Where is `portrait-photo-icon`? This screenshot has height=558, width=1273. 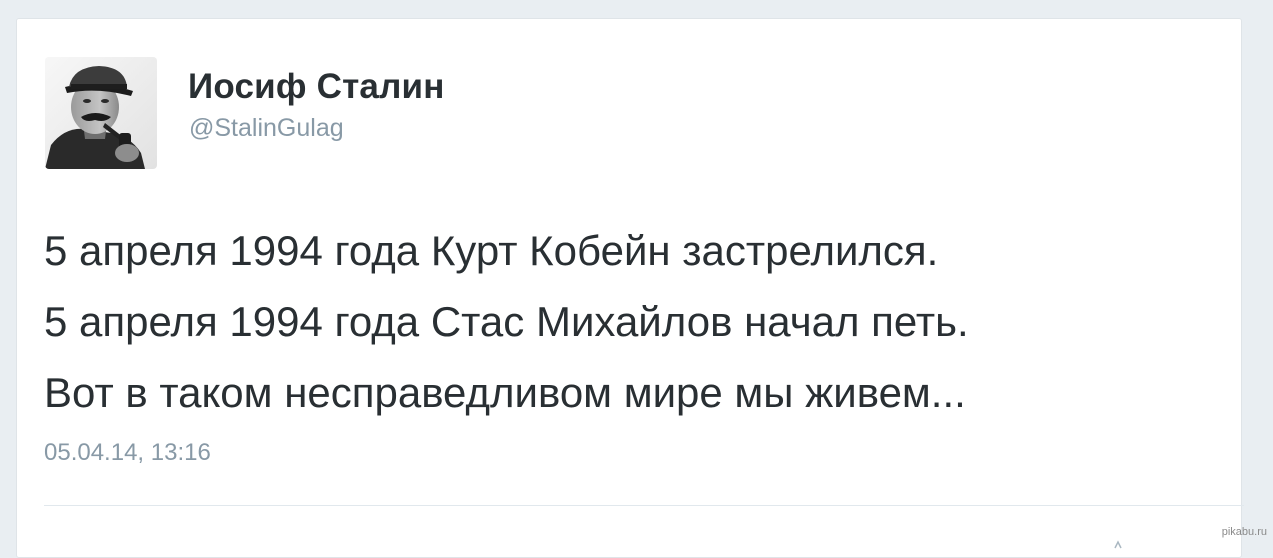
portrait-photo-icon is located at coordinates (101, 113).